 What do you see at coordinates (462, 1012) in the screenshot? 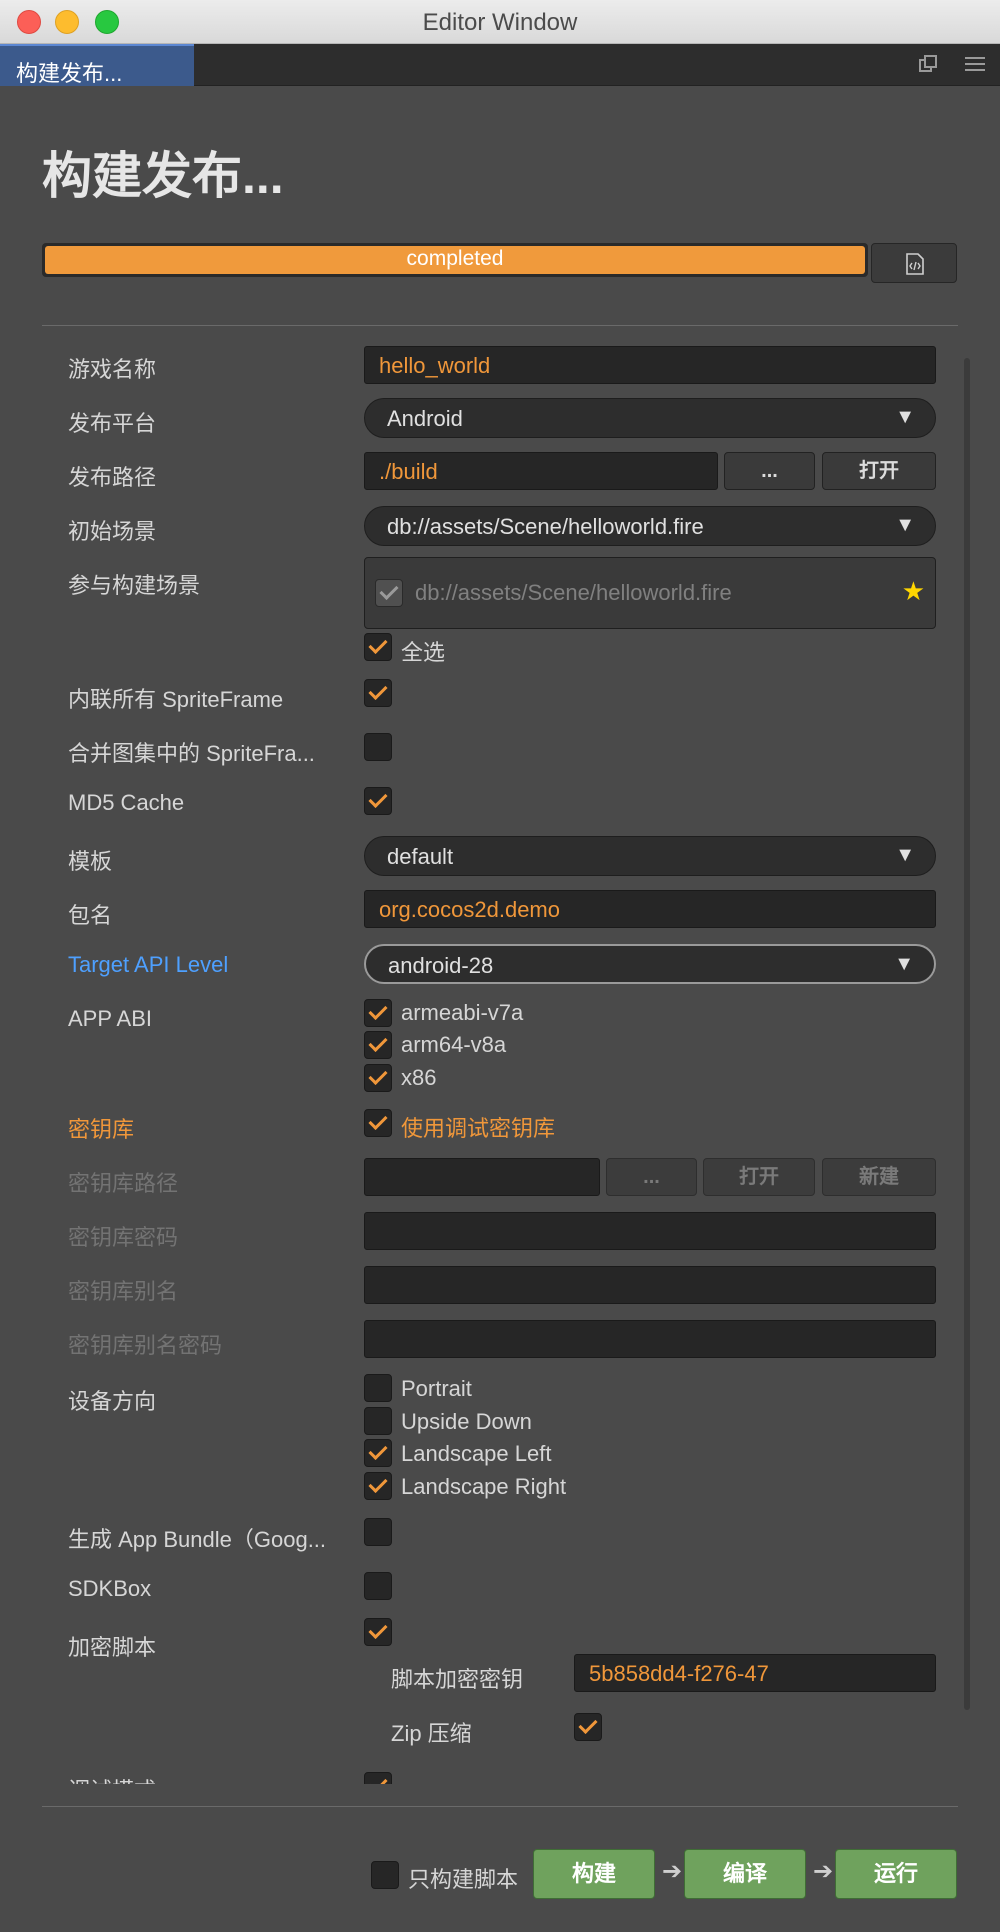
I see `abi-armeabi-v7a-label: armeabi-v7a` at bounding box center [462, 1012].